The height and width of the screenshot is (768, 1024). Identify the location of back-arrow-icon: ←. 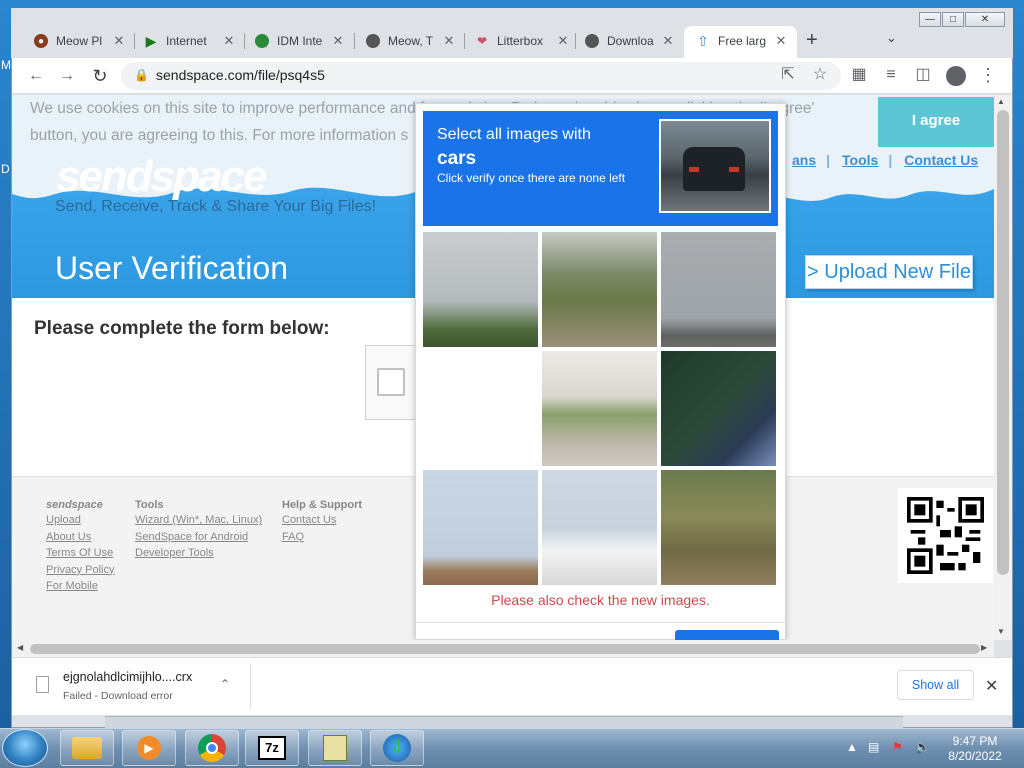
(36, 76).